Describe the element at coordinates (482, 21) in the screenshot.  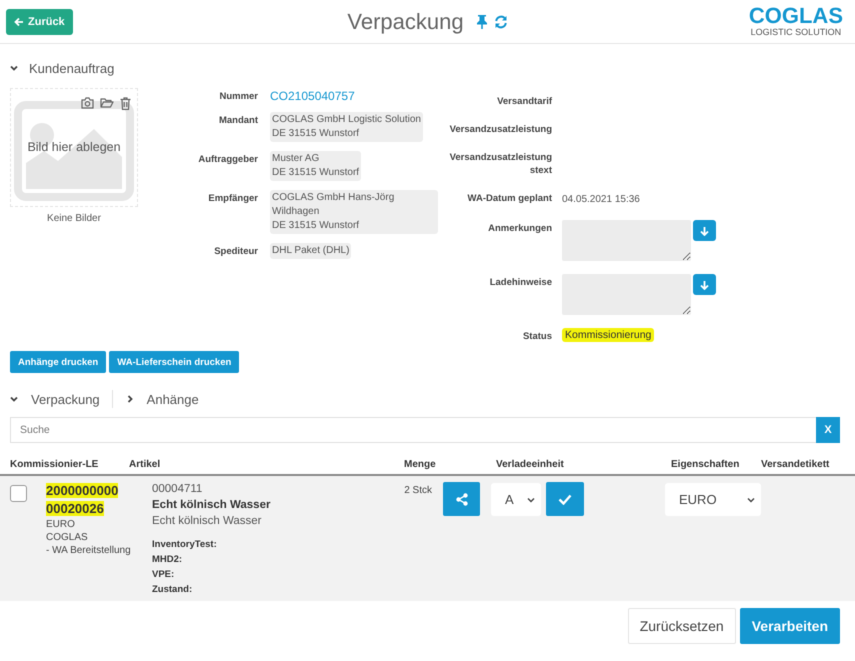
I see `pin-icon` at that location.